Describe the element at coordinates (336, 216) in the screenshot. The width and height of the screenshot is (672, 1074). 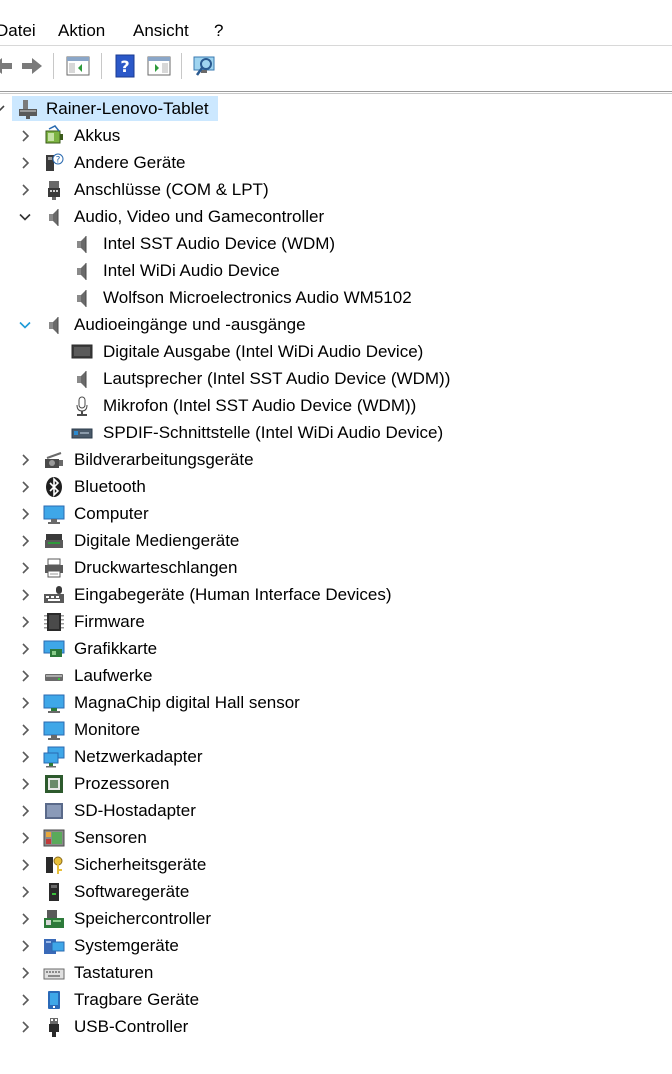
I see `tree-category-audio-video-und-gamecontroller: Audio, Video und Gamecontroller` at that location.